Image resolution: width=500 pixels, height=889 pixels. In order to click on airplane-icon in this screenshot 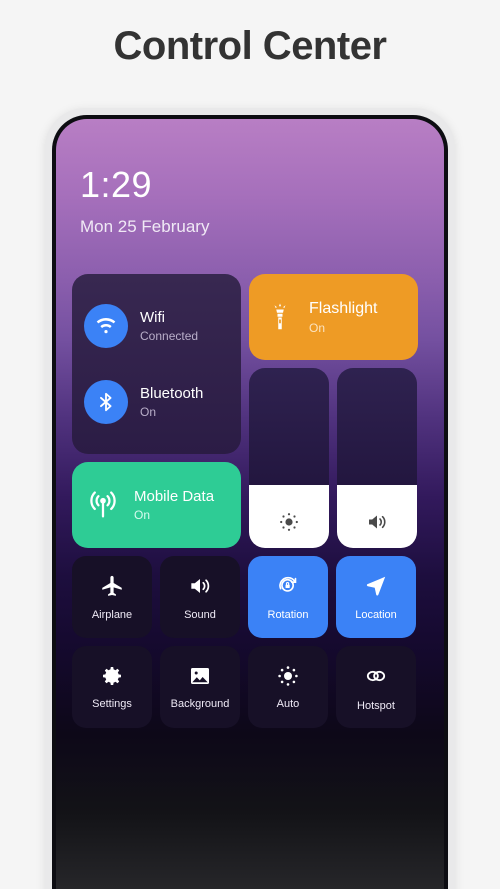, I will do `click(112, 586)`.